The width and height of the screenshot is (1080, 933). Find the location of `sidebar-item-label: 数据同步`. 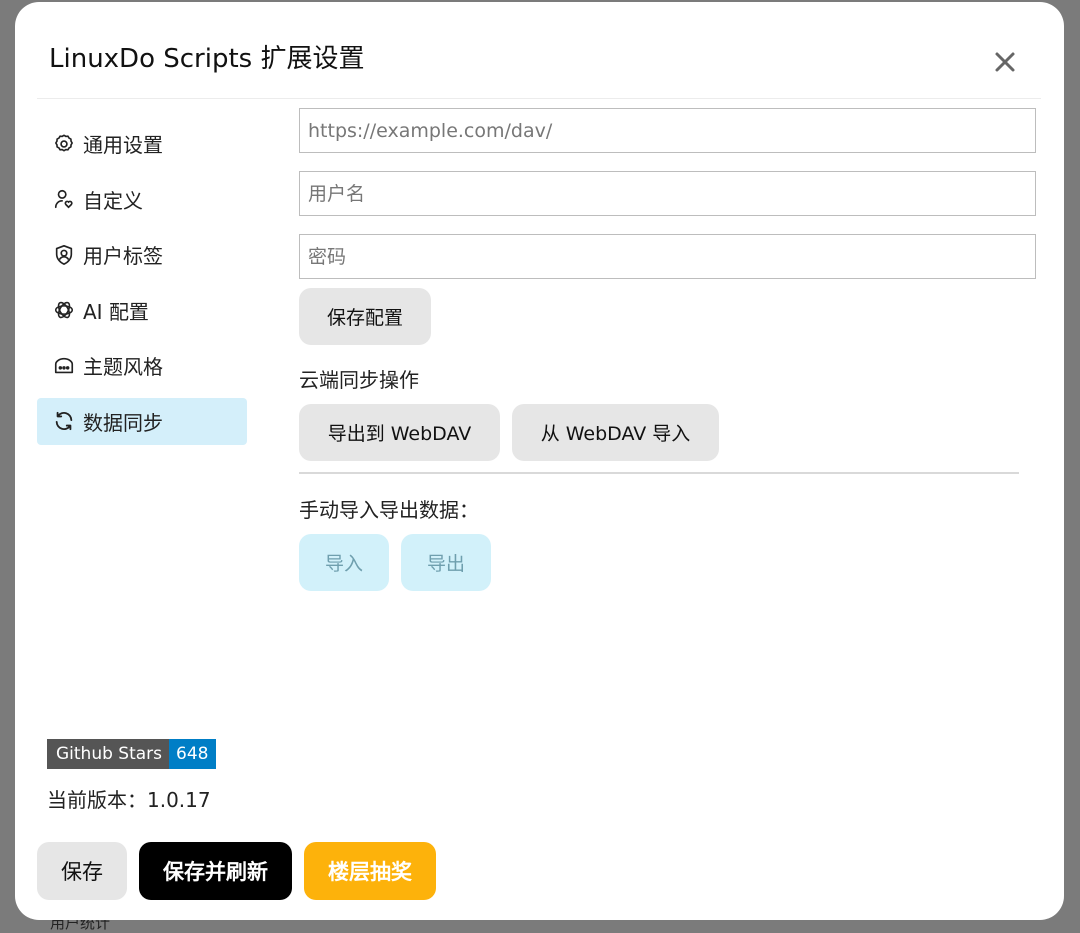

sidebar-item-label: 数据同步 is located at coordinates (123, 422).